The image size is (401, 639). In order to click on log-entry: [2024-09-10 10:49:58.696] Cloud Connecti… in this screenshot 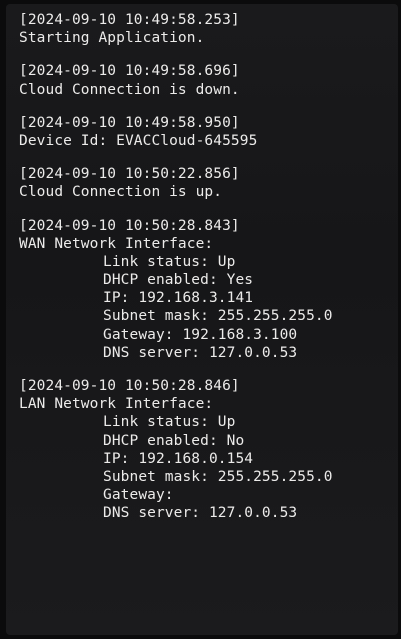, I will do `click(206, 80)`.